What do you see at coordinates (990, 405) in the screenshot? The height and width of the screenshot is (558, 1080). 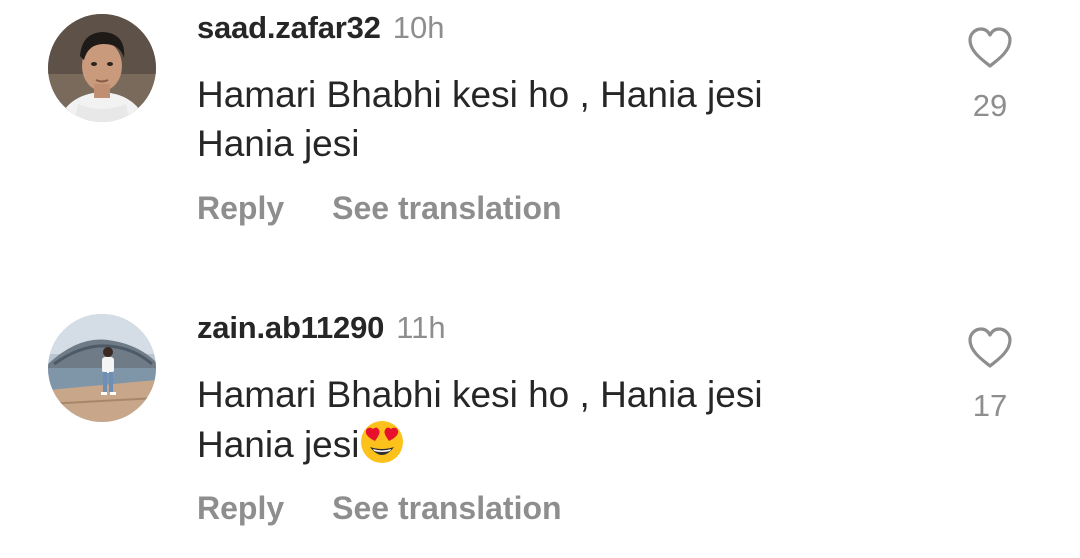 I see `like-count: 17` at bounding box center [990, 405].